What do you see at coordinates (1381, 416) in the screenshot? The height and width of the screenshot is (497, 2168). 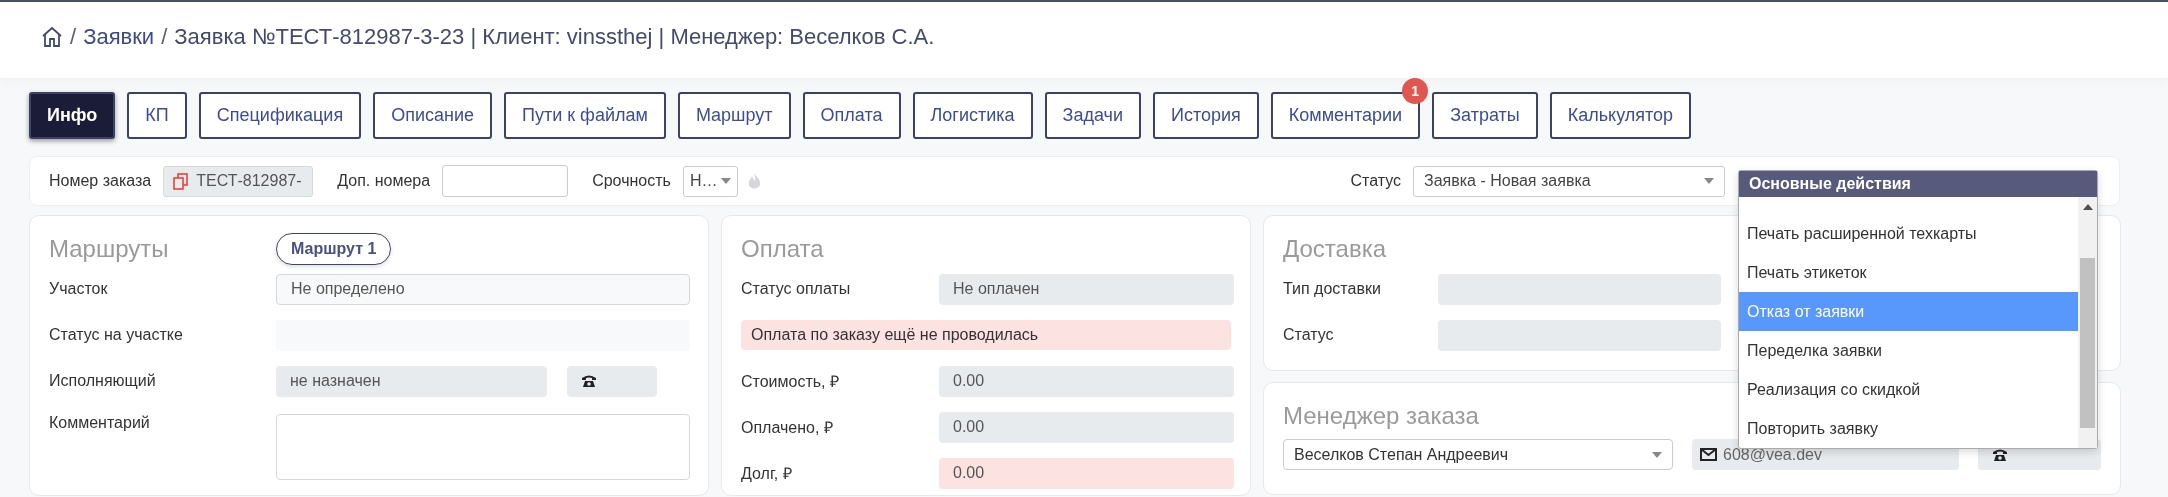 I see `card-title: Менеджер заказа` at bounding box center [1381, 416].